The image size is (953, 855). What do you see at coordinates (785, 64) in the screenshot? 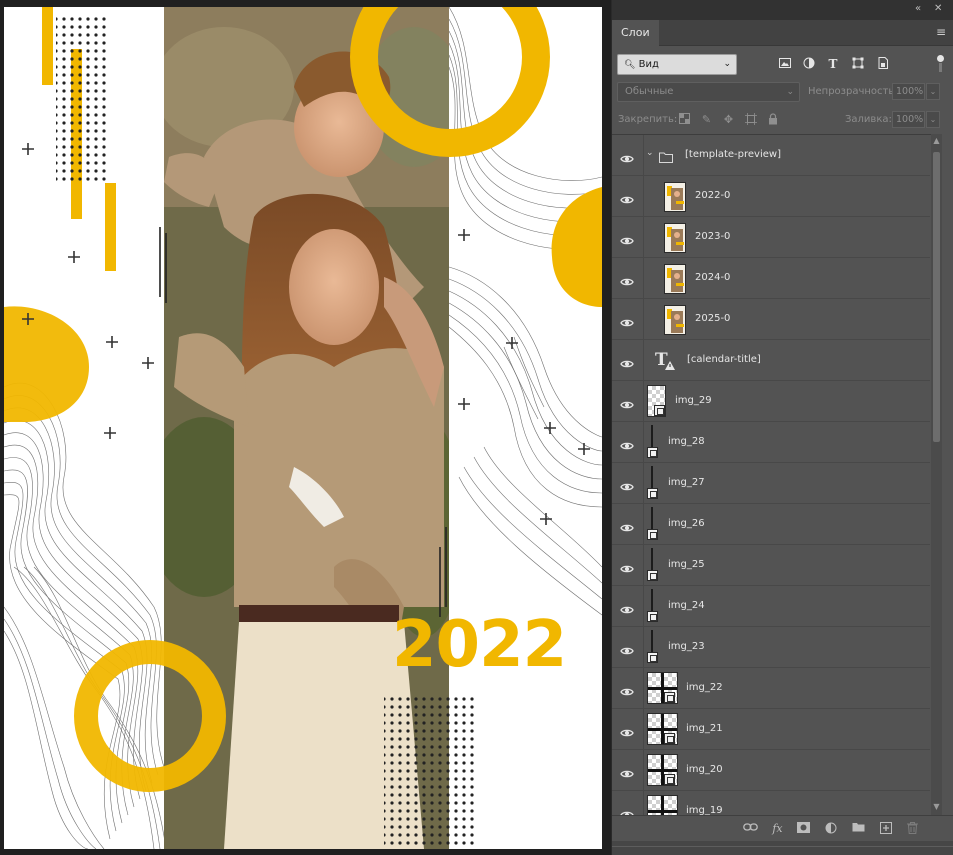
I see `image-filter-icon` at bounding box center [785, 64].